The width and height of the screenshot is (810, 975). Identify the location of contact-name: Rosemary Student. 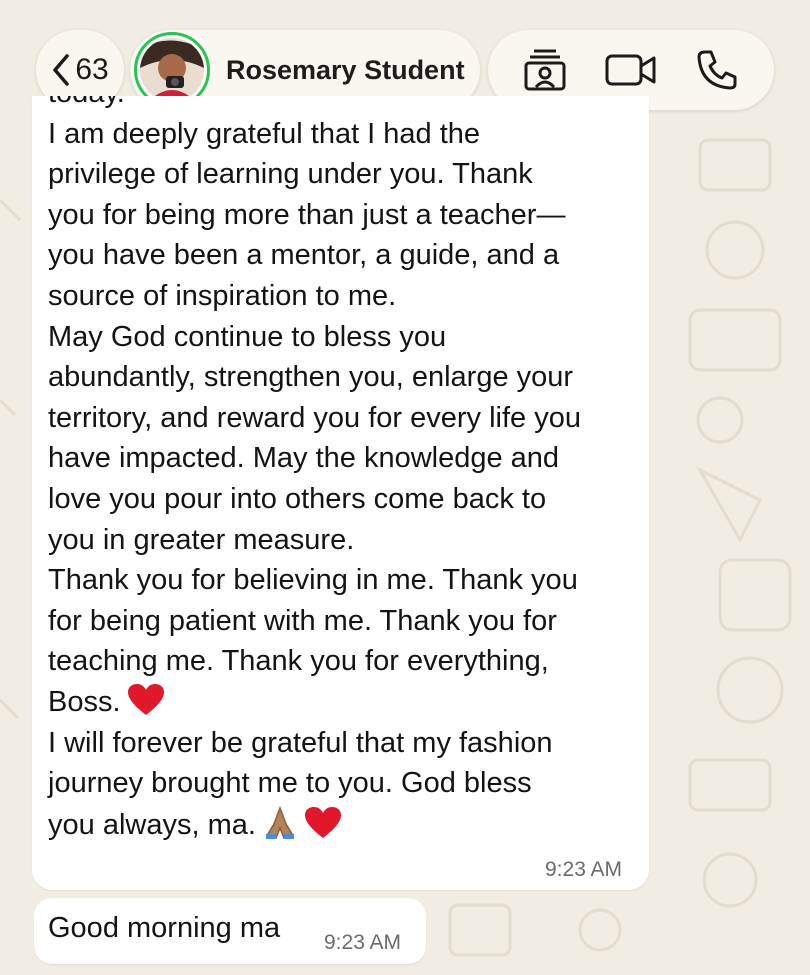
(345, 69).